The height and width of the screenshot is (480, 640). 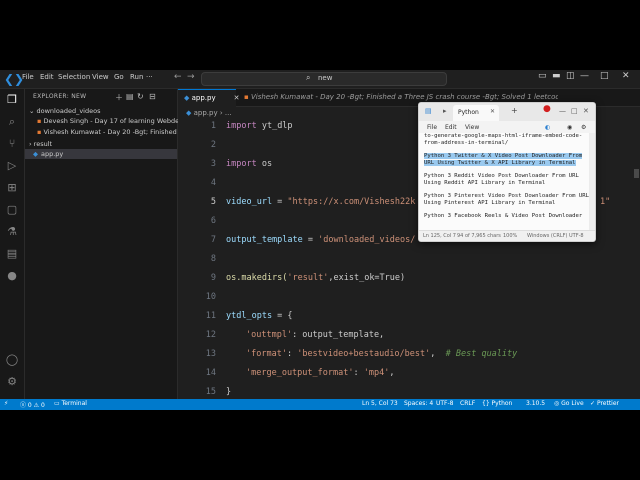 I want to click on testing-icon: ⚗, so click(x=12, y=232).